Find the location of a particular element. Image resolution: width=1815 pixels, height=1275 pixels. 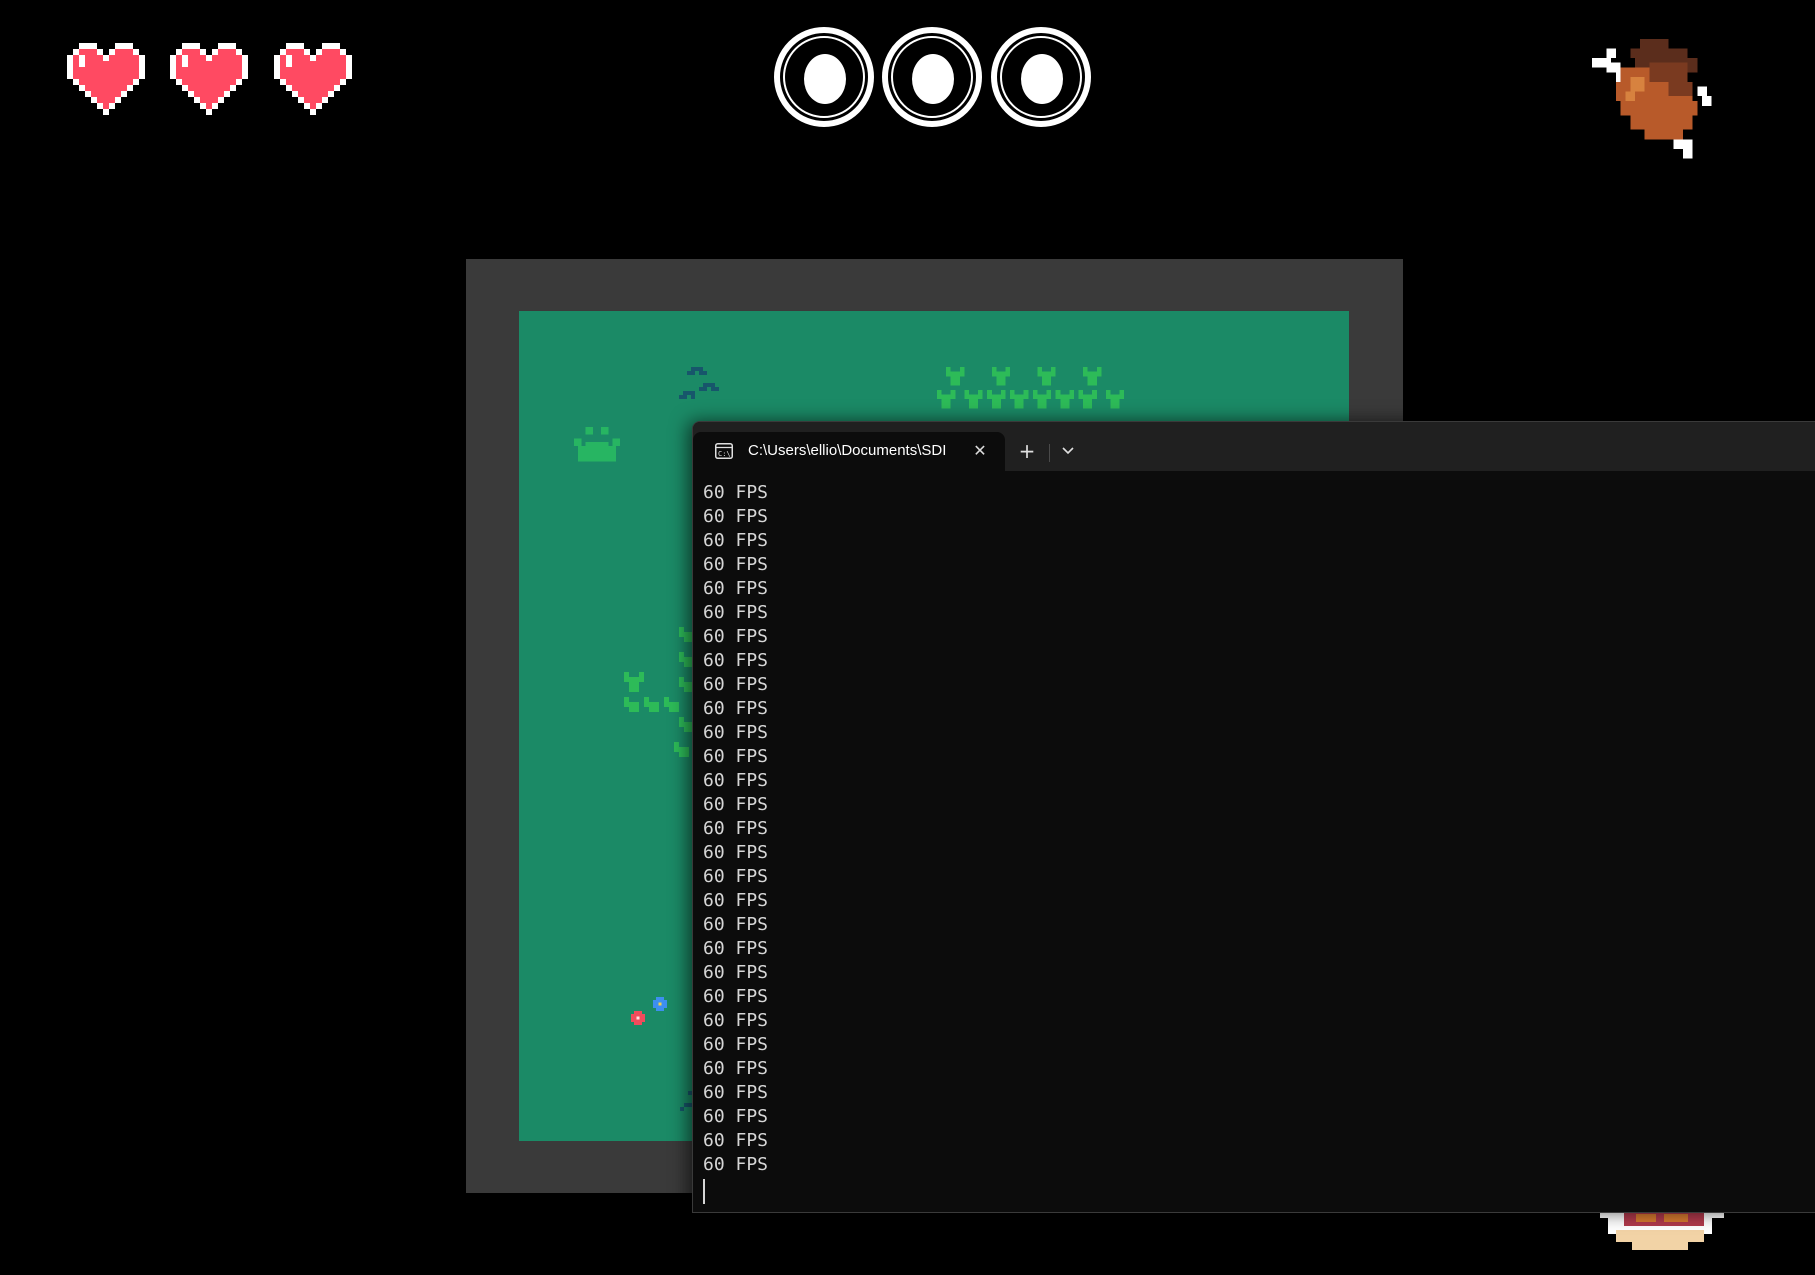

red-flower-sprite is located at coordinates (638, 1018).